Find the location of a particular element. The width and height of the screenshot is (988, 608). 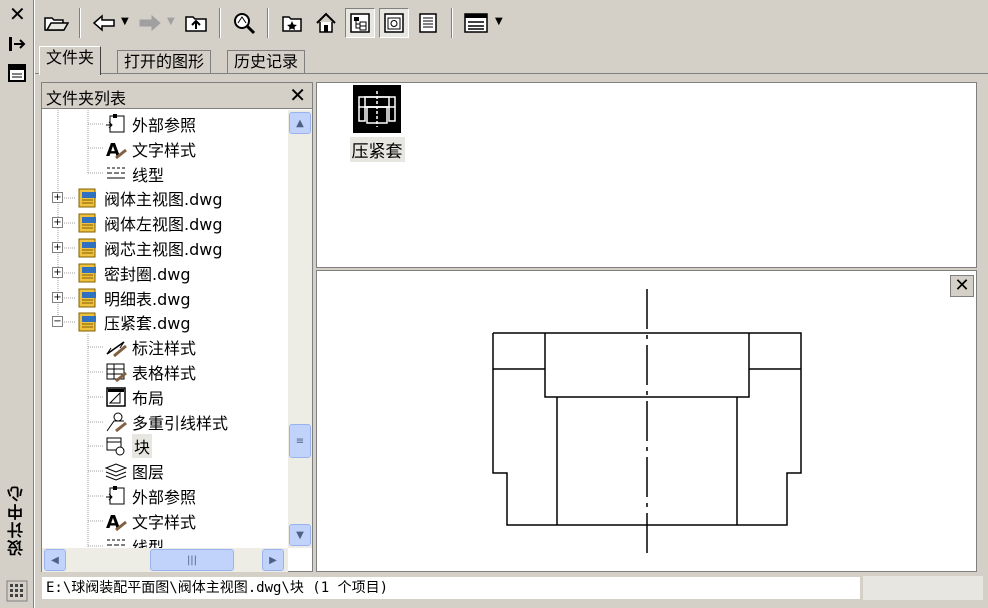

tree-item: 密封圈.dwg is located at coordinates (133, 273).